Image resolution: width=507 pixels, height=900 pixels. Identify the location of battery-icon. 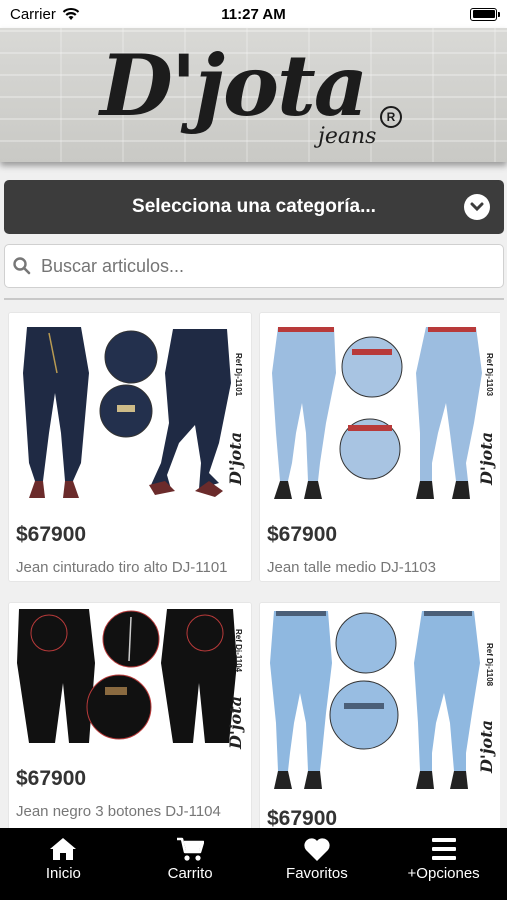
(485, 14).